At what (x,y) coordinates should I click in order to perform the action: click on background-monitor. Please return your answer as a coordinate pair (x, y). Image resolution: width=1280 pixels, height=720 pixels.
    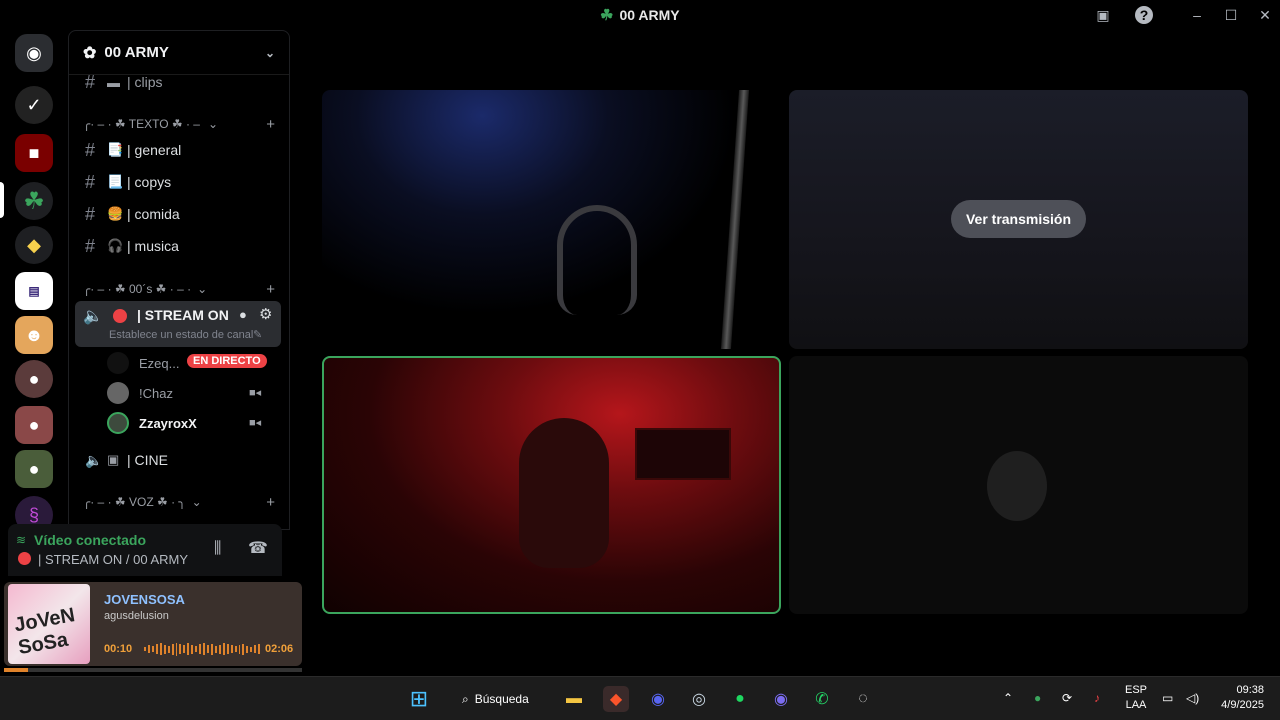
    Looking at the image, I should click on (683, 454).